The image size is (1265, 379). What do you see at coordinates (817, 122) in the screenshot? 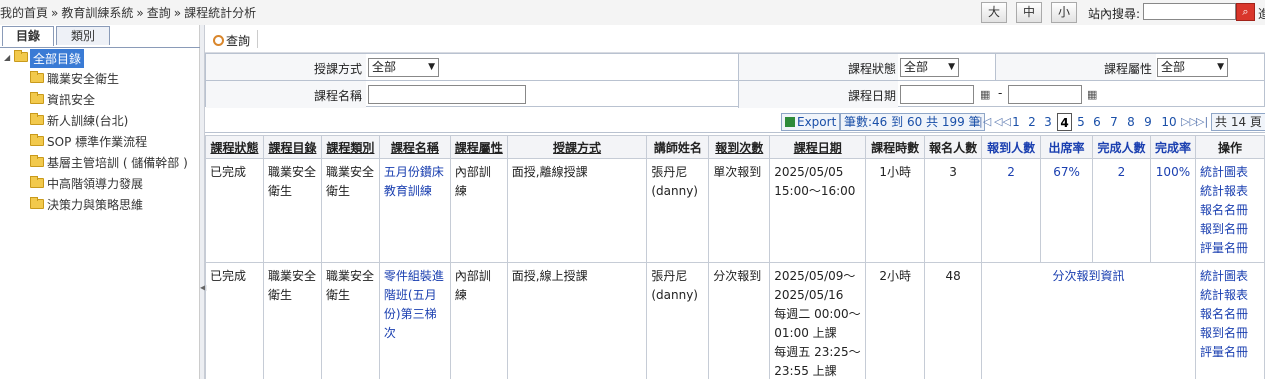
I see `export-label: Export` at bounding box center [817, 122].